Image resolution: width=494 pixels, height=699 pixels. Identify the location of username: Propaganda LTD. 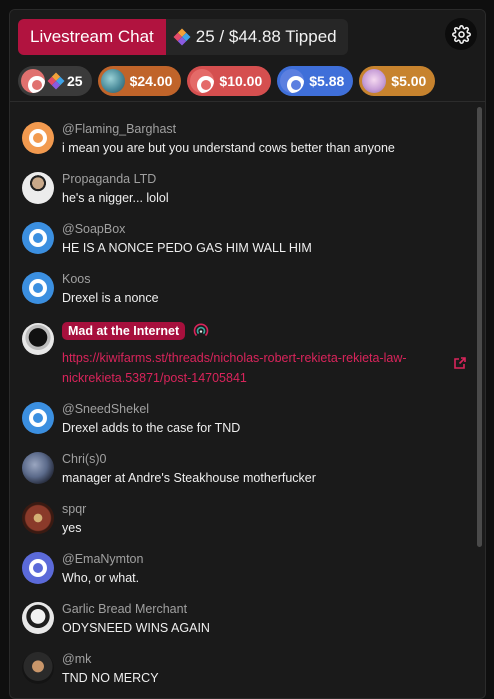
(266, 179).